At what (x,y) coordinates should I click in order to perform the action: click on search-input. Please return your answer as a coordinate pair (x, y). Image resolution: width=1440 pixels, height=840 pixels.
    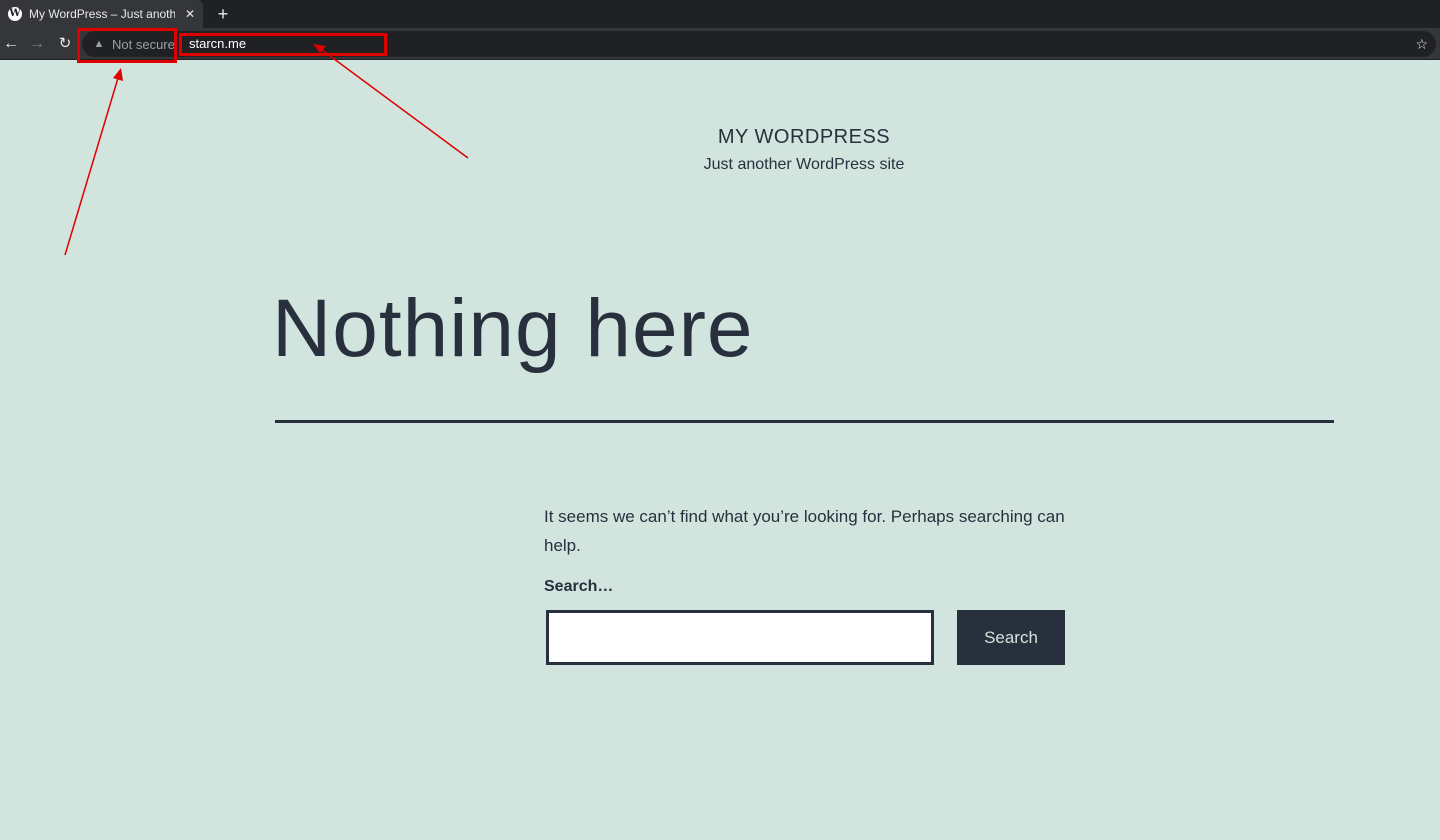
    Looking at the image, I should click on (740, 637).